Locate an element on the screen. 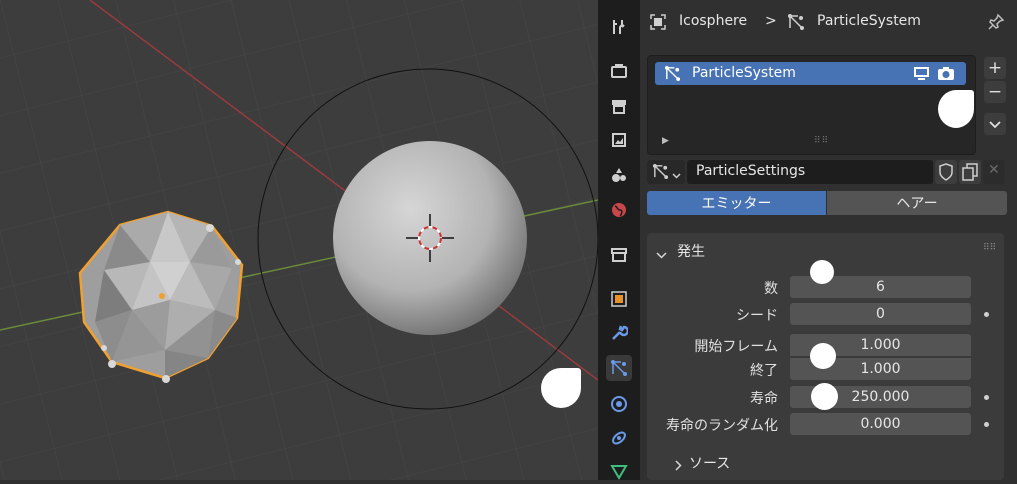  source-subpanel-title: ソース is located at coordinates (710, 464).